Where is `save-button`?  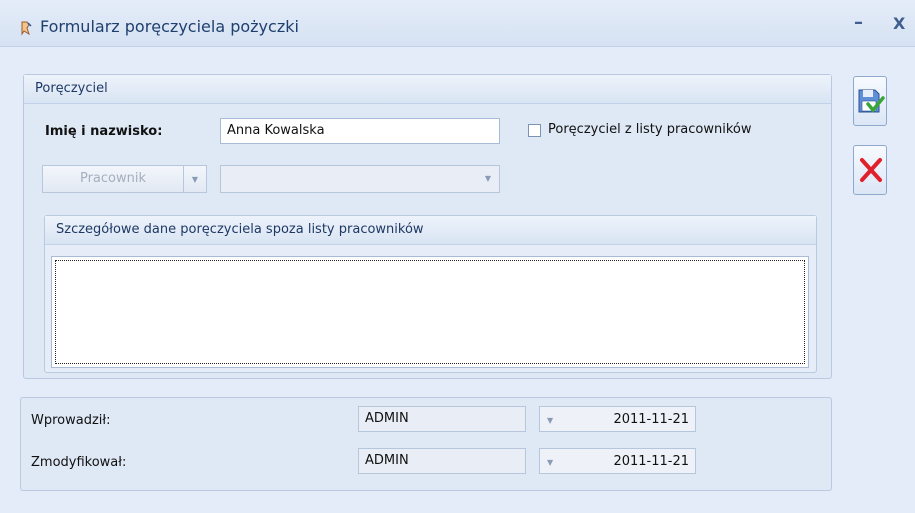 save-button is located at coordinates (870, 101).